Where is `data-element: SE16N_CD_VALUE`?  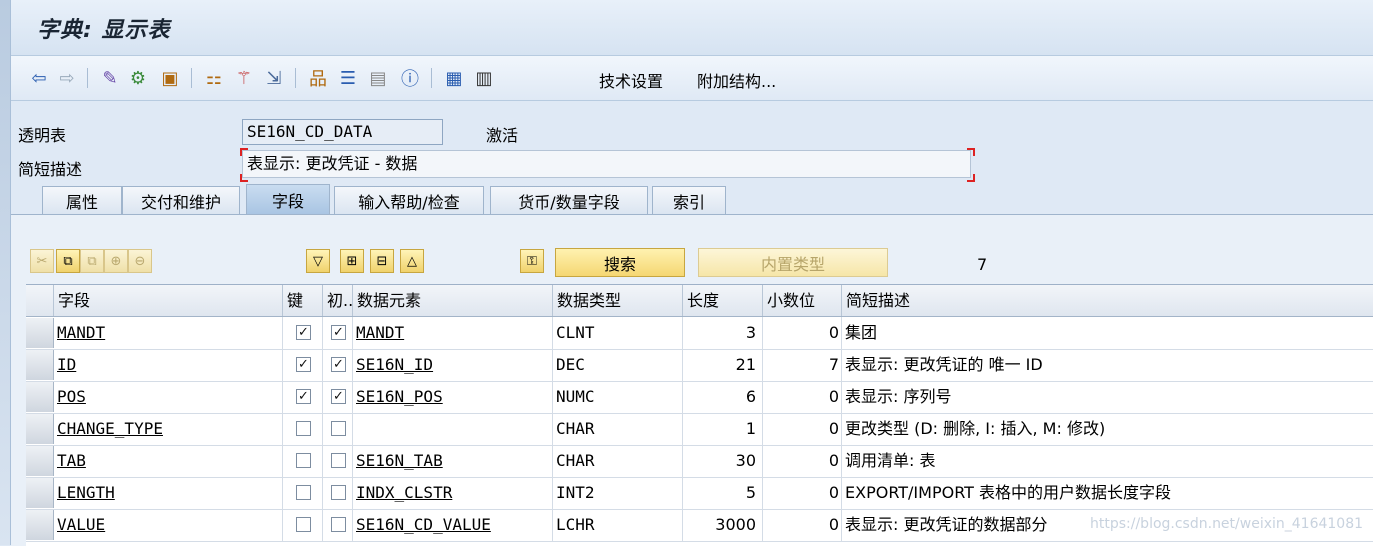
data-element: SE16N_CD_VALUE is located at coordinates (453, 525).